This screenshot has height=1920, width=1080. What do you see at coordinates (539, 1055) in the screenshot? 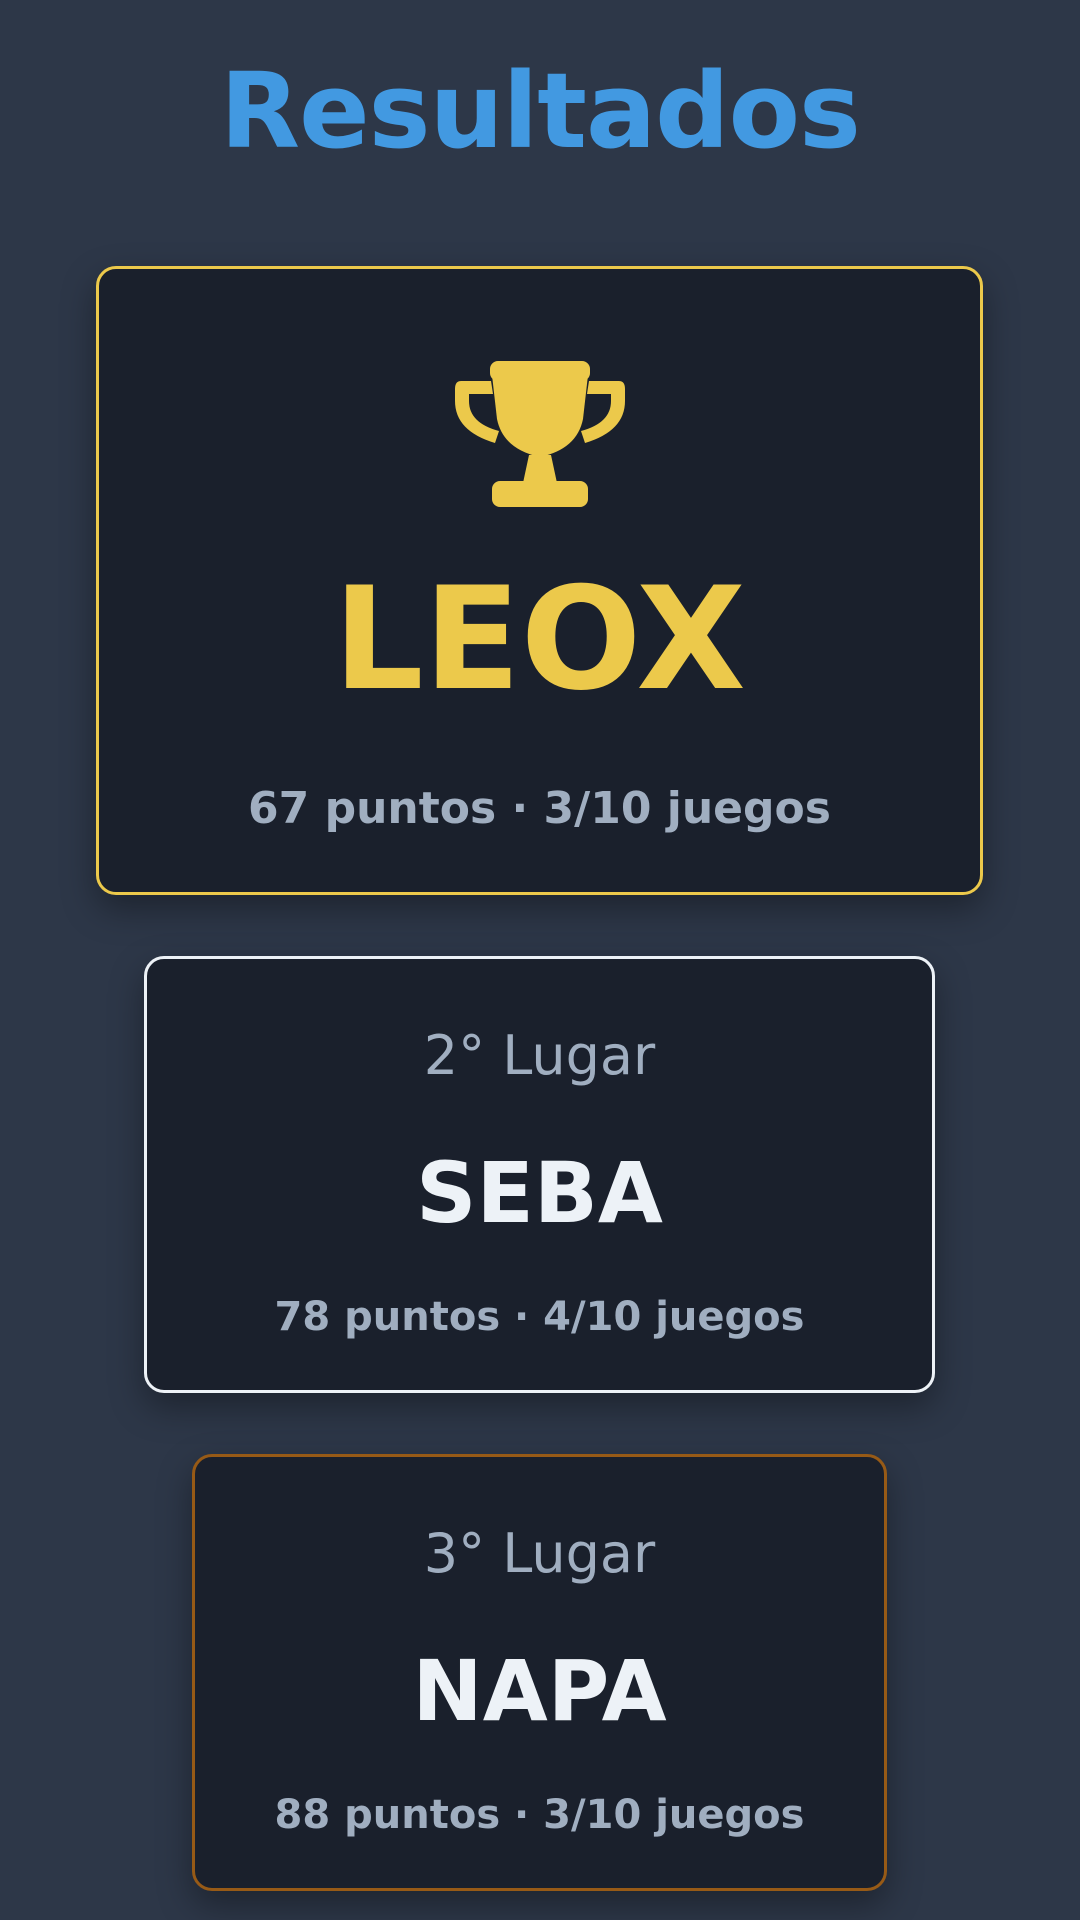
I see `second-place-label: 2° Lugar` at bounding box center [539, 1055].